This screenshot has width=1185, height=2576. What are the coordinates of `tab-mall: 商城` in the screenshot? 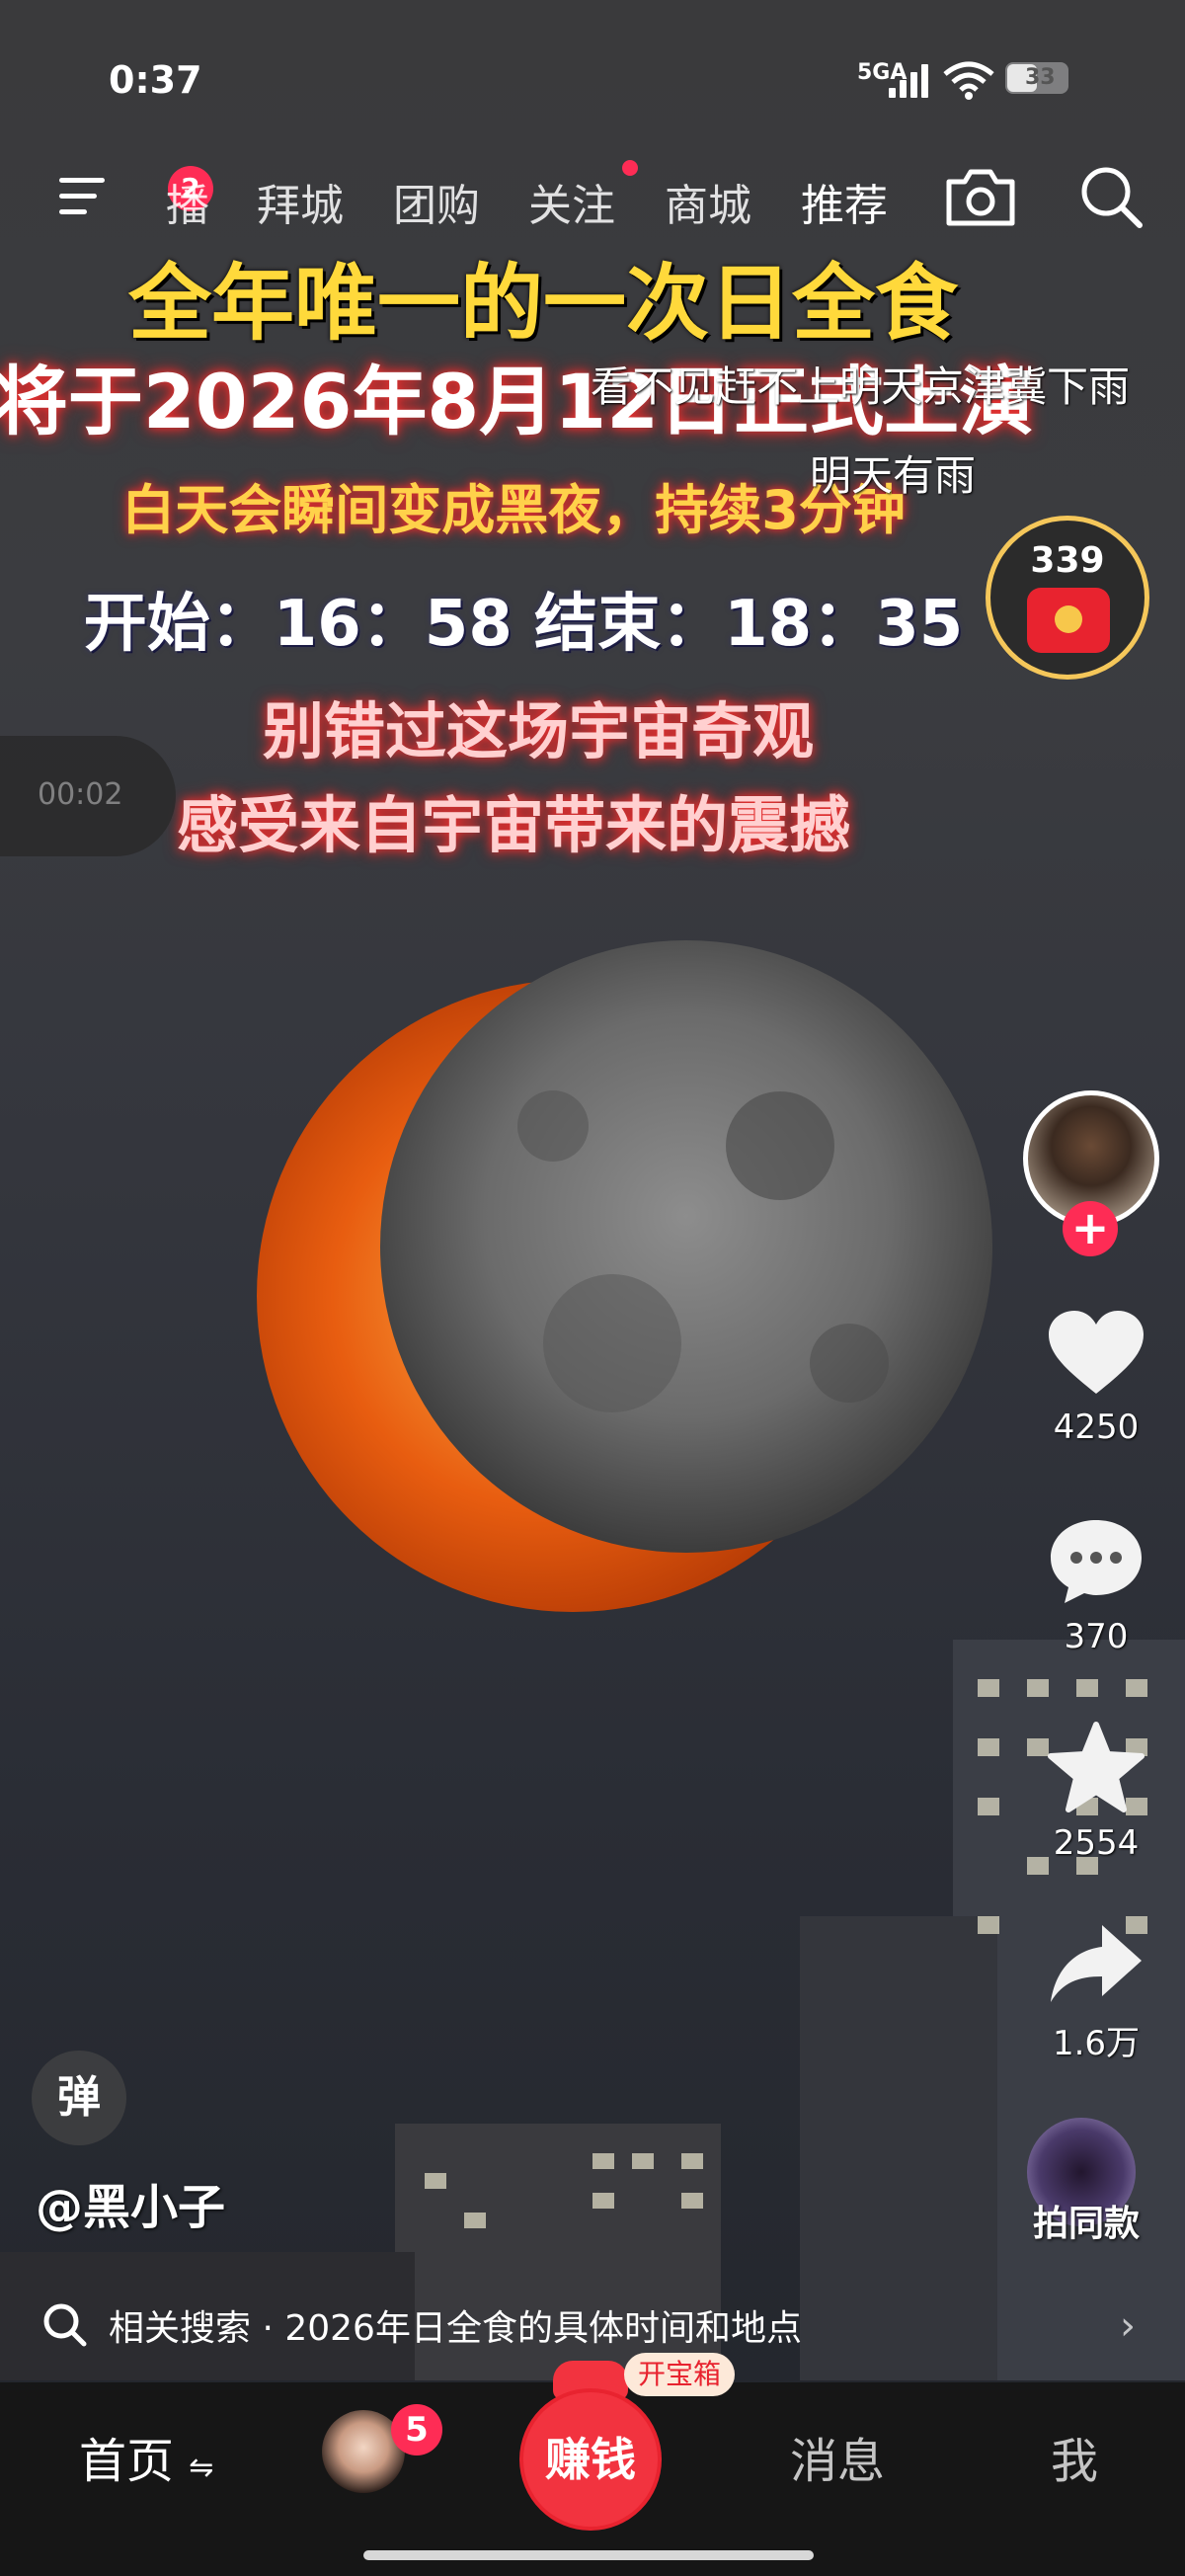 It's located at (708, 201).